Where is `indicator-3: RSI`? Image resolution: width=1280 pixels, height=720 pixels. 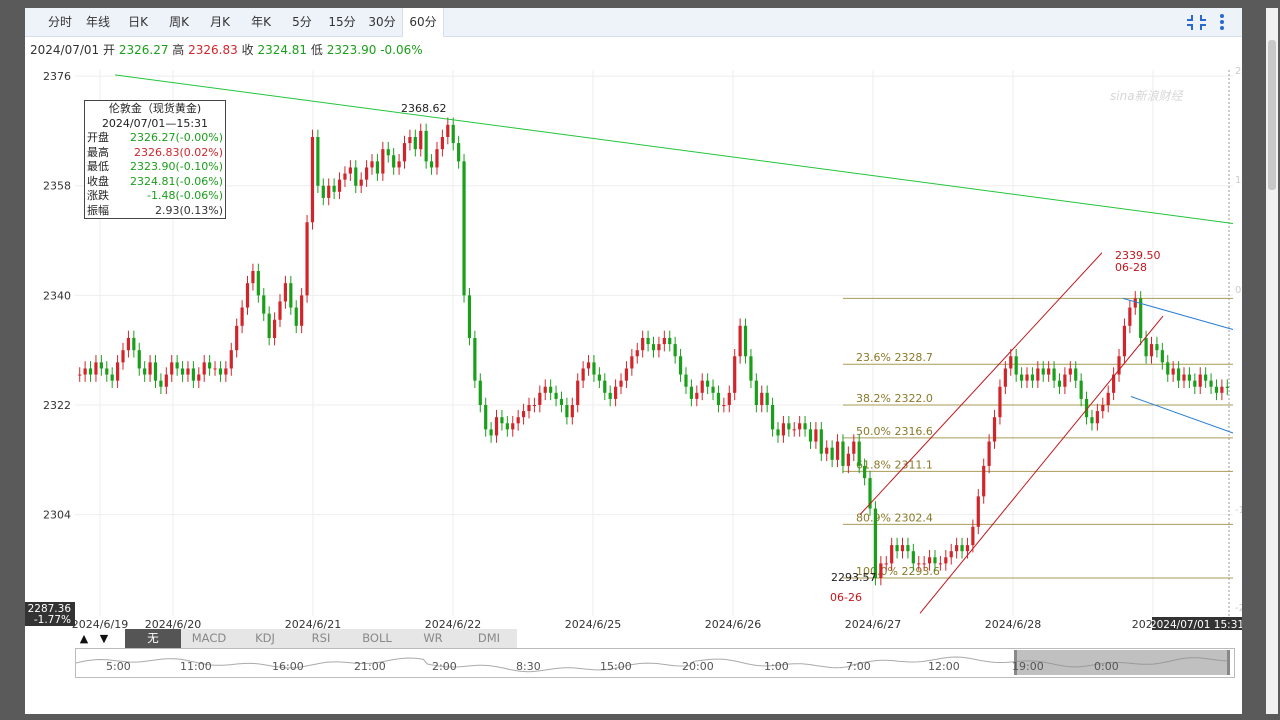 indicator-3: RSI is located at coordinates (321, 638).